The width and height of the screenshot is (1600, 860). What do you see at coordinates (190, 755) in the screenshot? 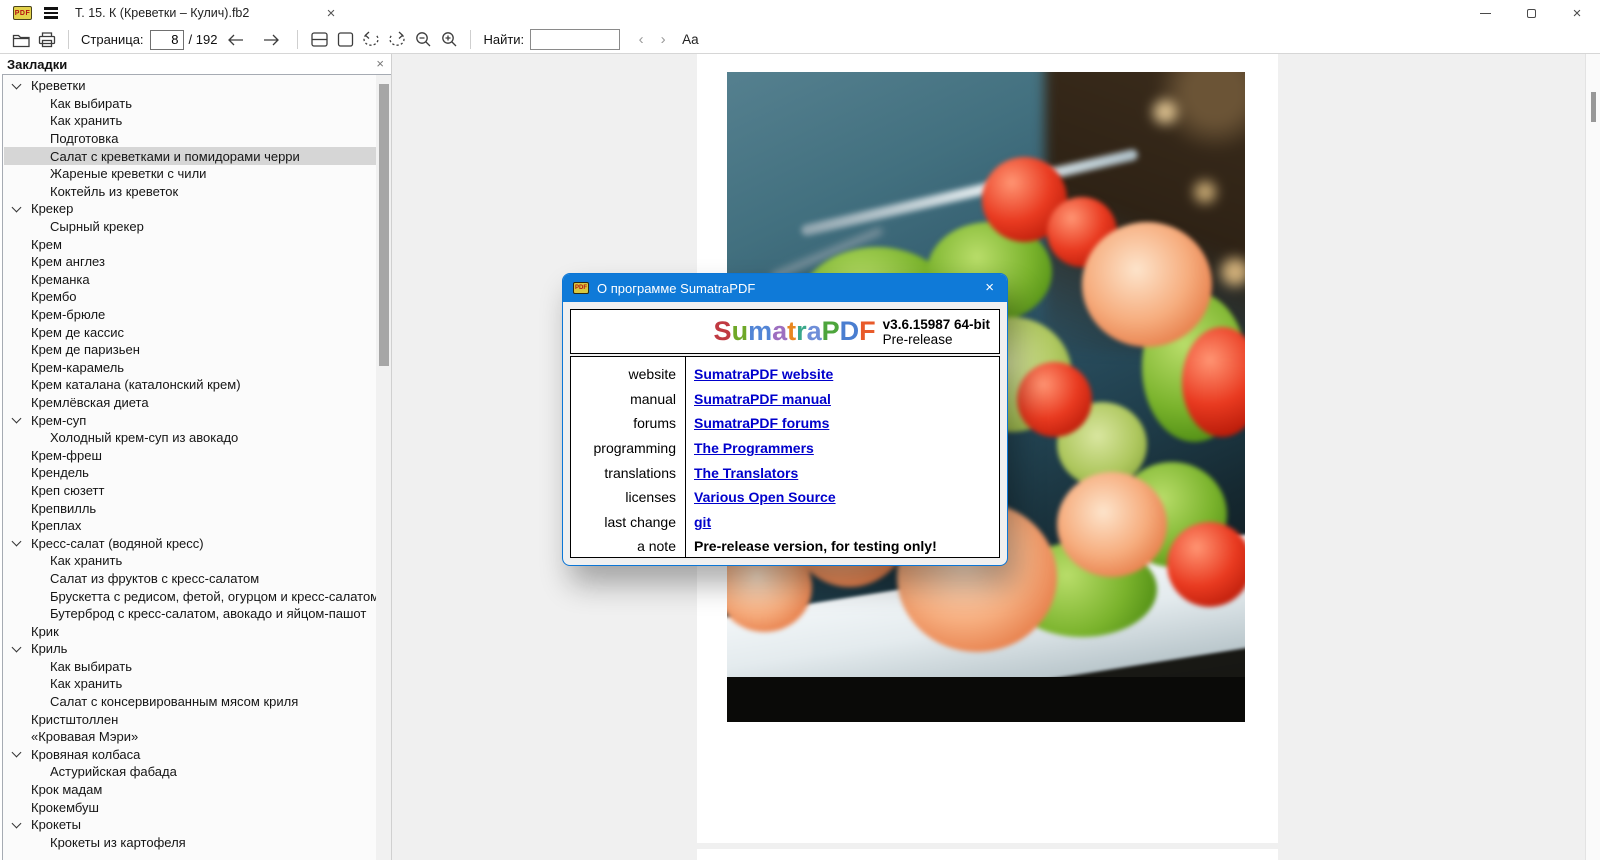
I see `bookmark-item: Кровяная колбаса` at bounding box center [190, 755].